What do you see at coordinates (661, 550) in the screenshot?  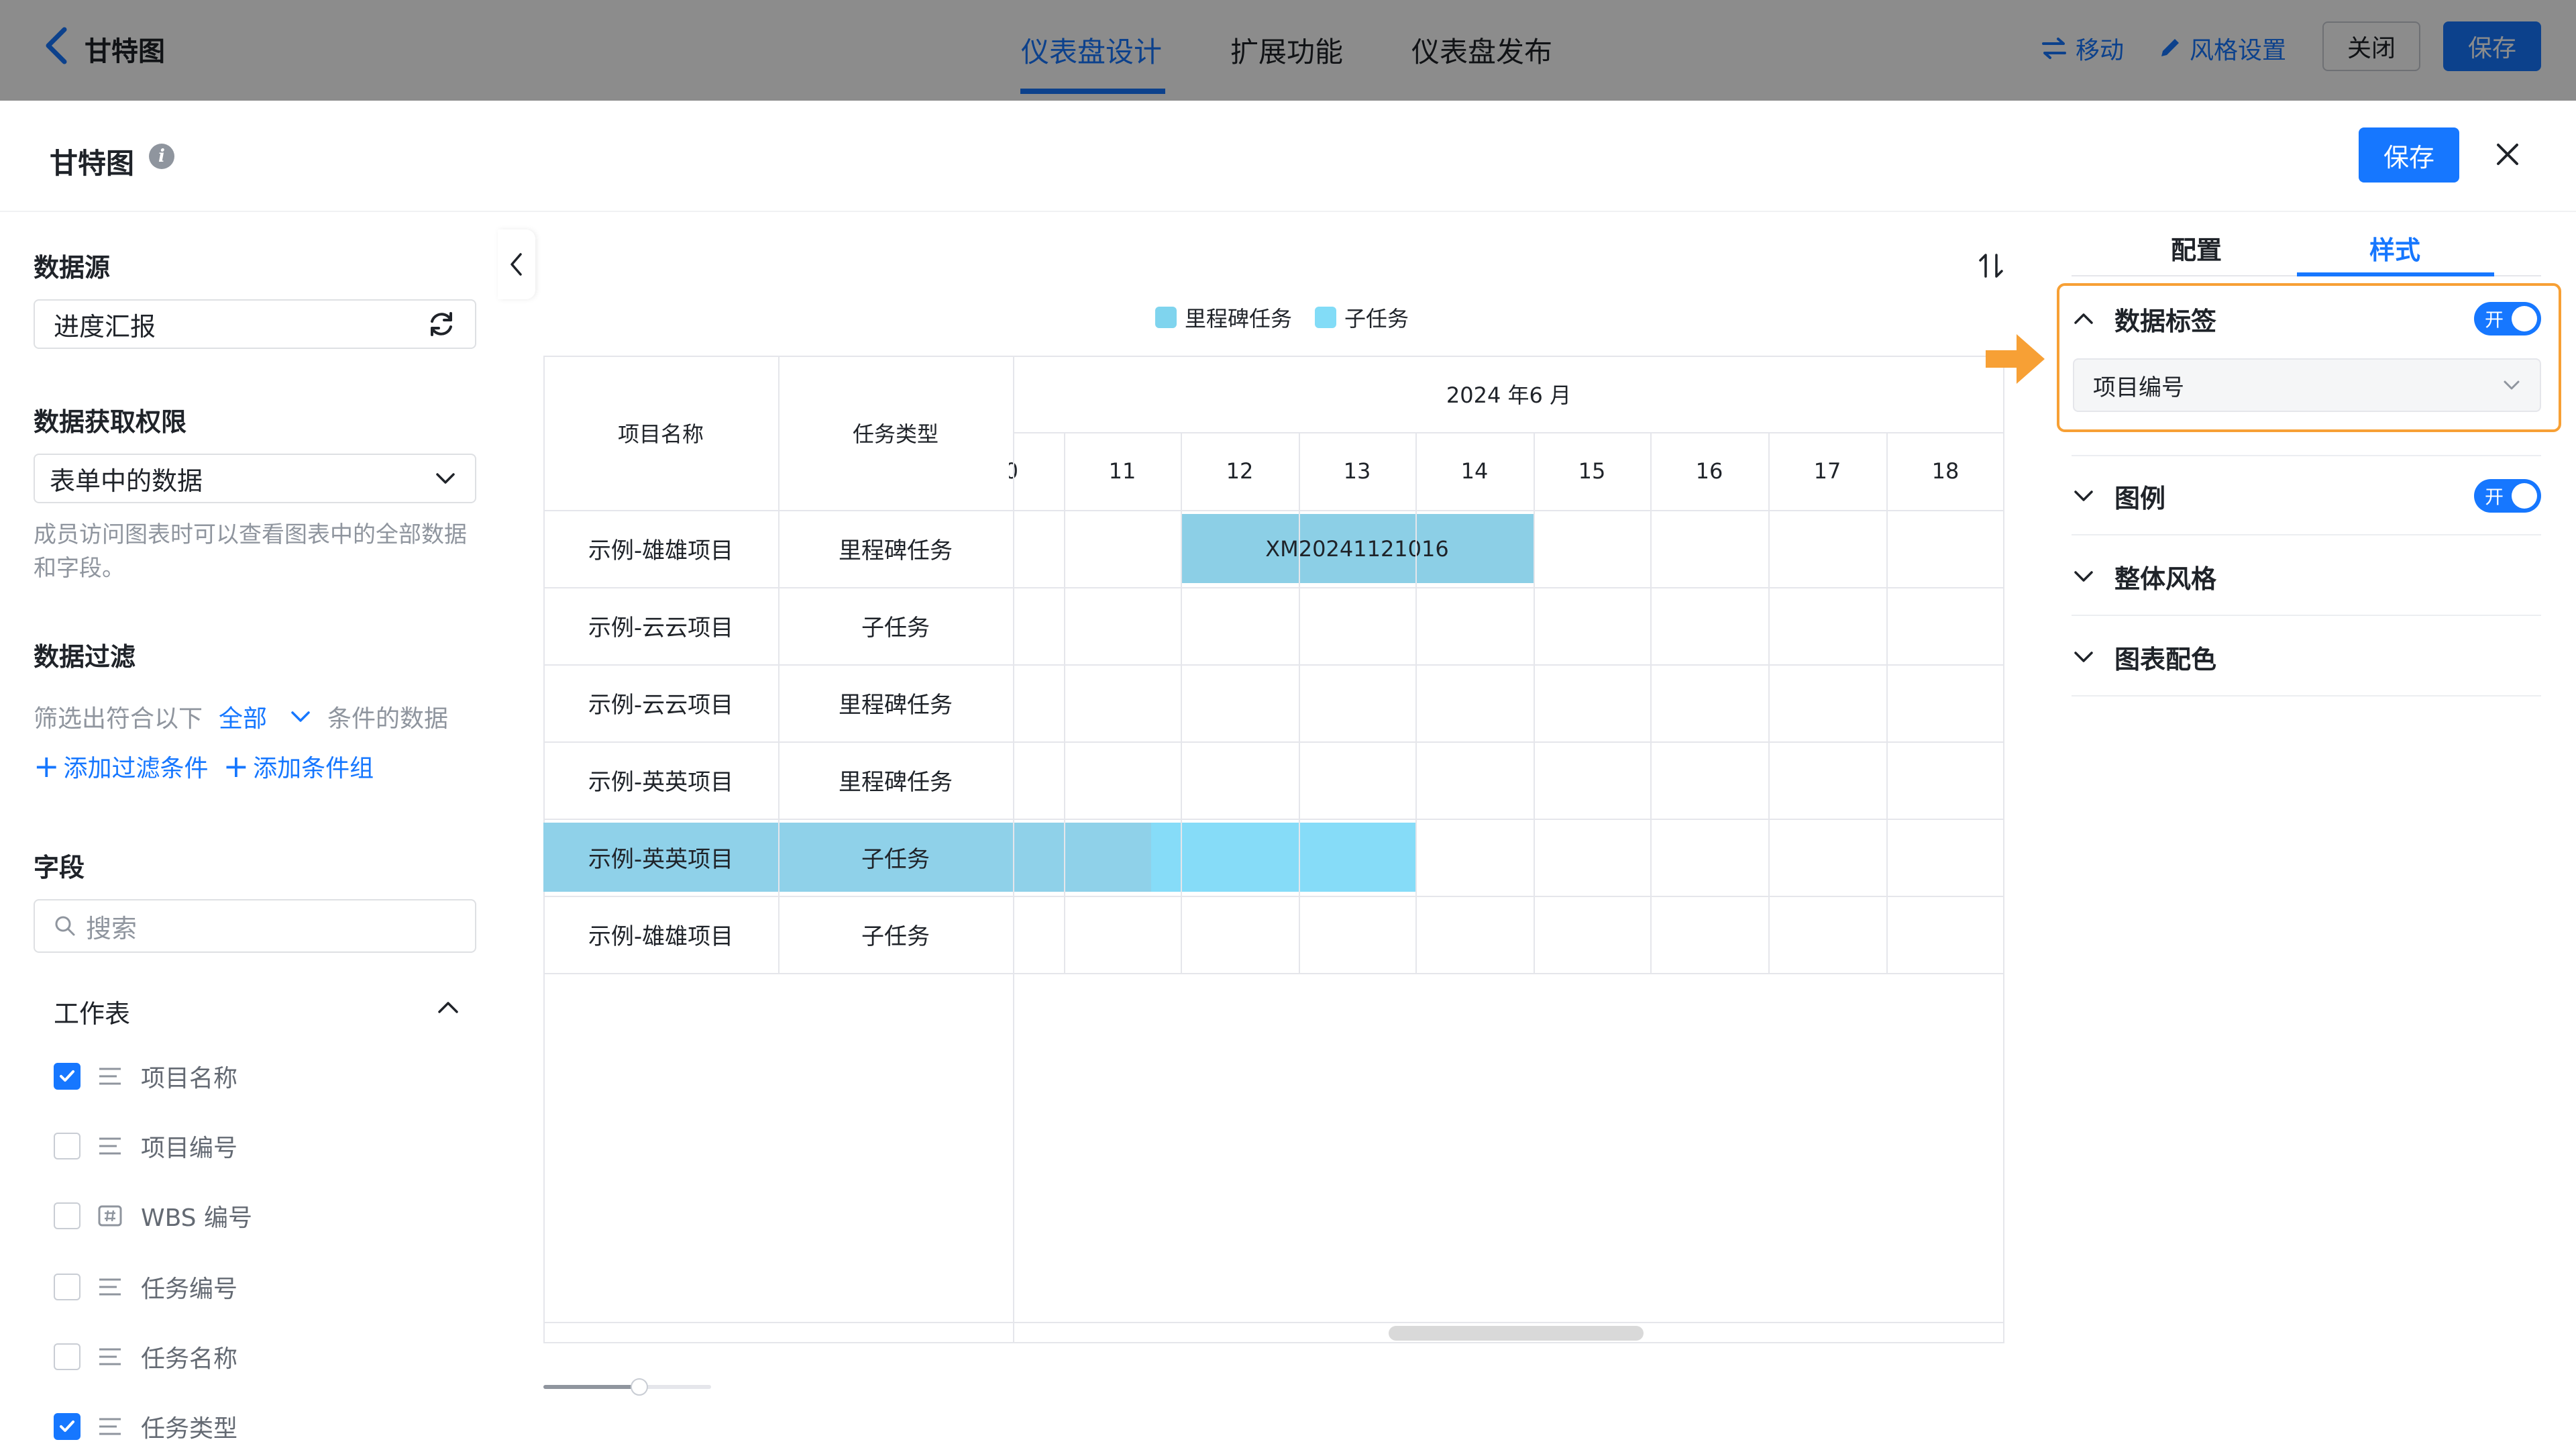 I see `table-cell-project: 示例-雄雄项目` at bounding box center [661, 550].